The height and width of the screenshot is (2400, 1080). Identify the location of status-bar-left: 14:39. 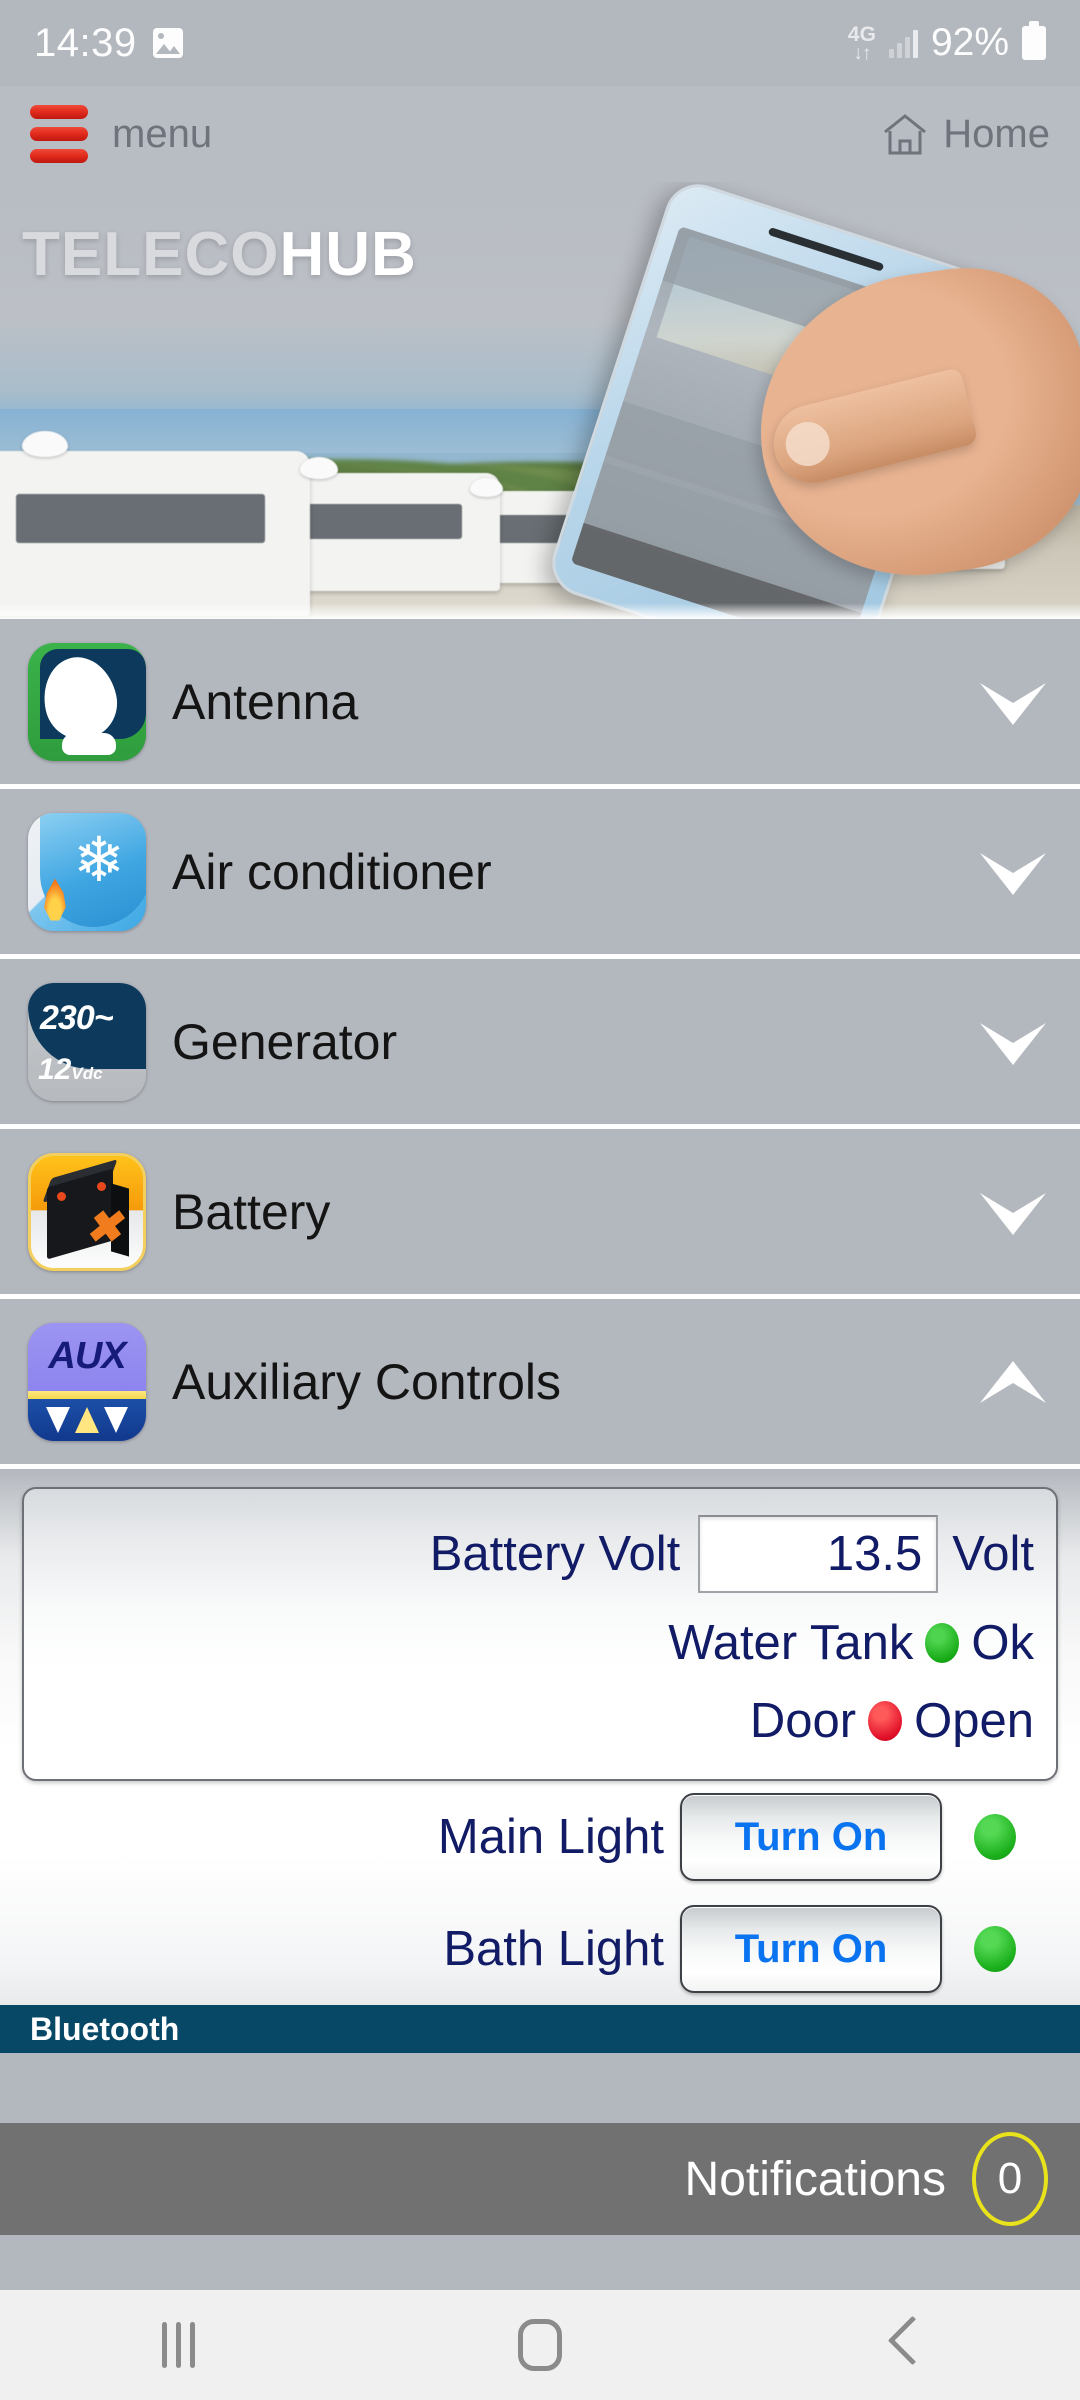
(108, 43).